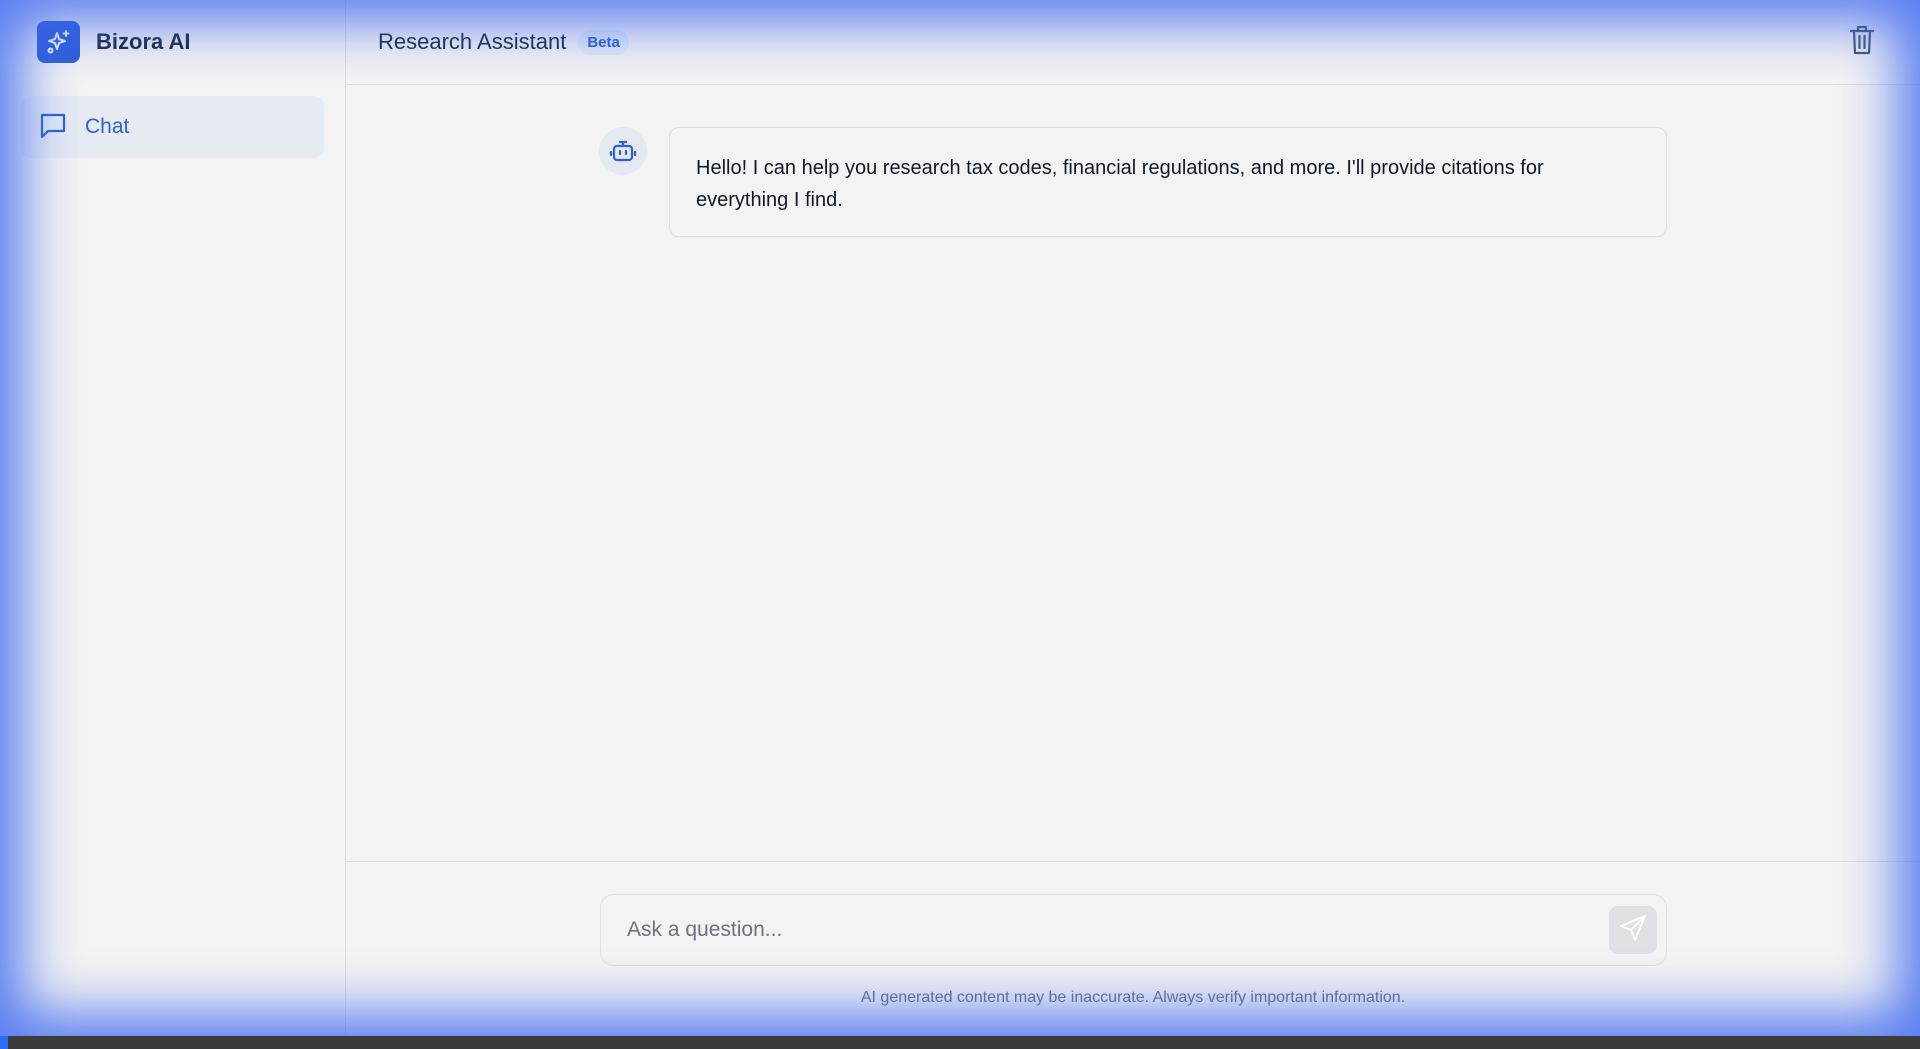 The height and width of the screenshot is (1049, 1920). I want to click on brand: Bizora AI, so click(114, 42).